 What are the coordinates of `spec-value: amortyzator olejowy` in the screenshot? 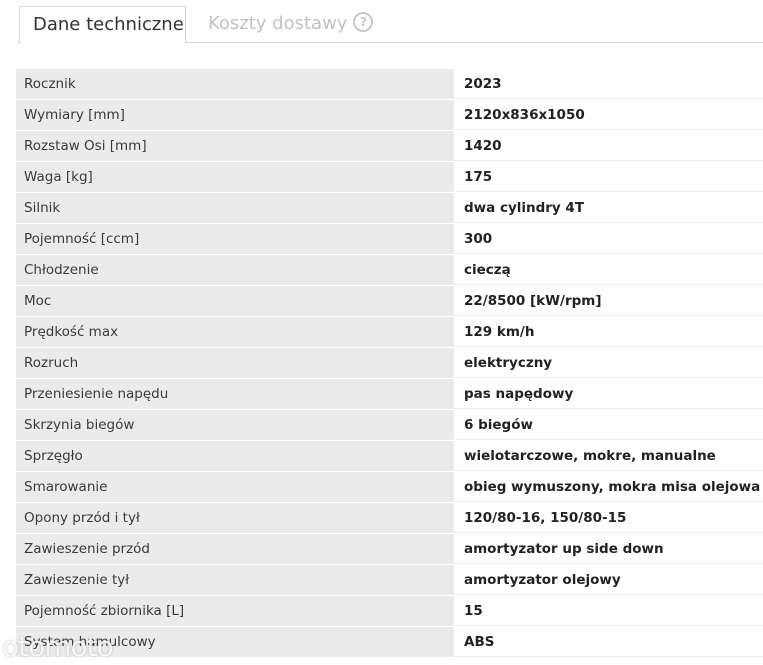 It's located at (609, 580).